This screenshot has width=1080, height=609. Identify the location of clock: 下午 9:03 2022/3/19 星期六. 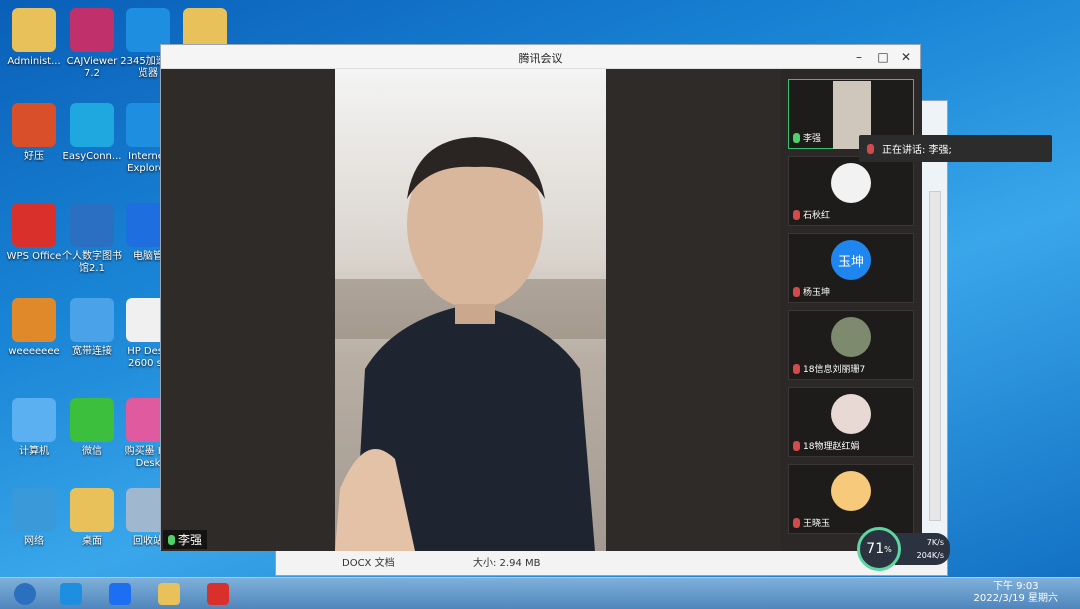
(1016, 593).